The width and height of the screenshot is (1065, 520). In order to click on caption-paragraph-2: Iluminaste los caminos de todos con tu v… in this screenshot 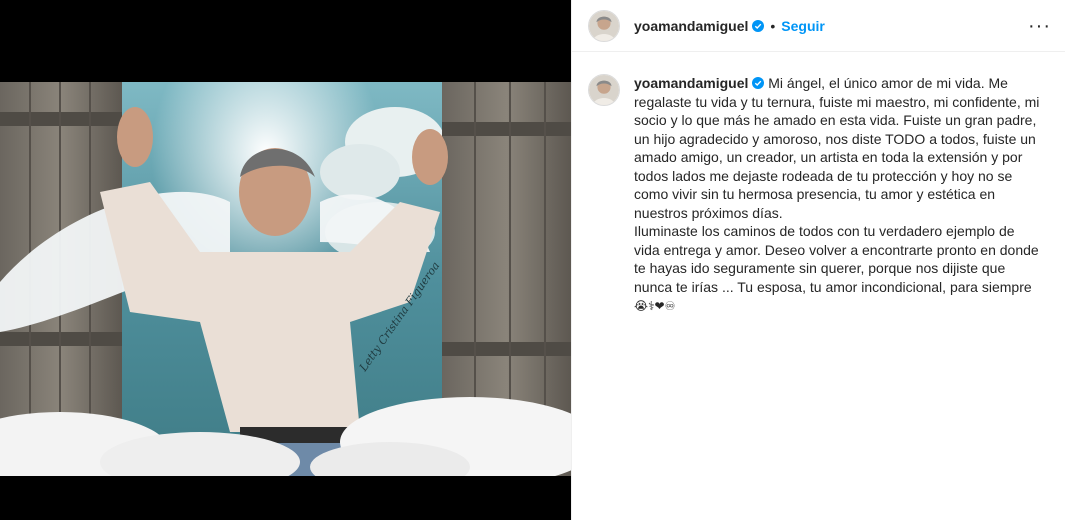, I will do `click(836, 259)`.